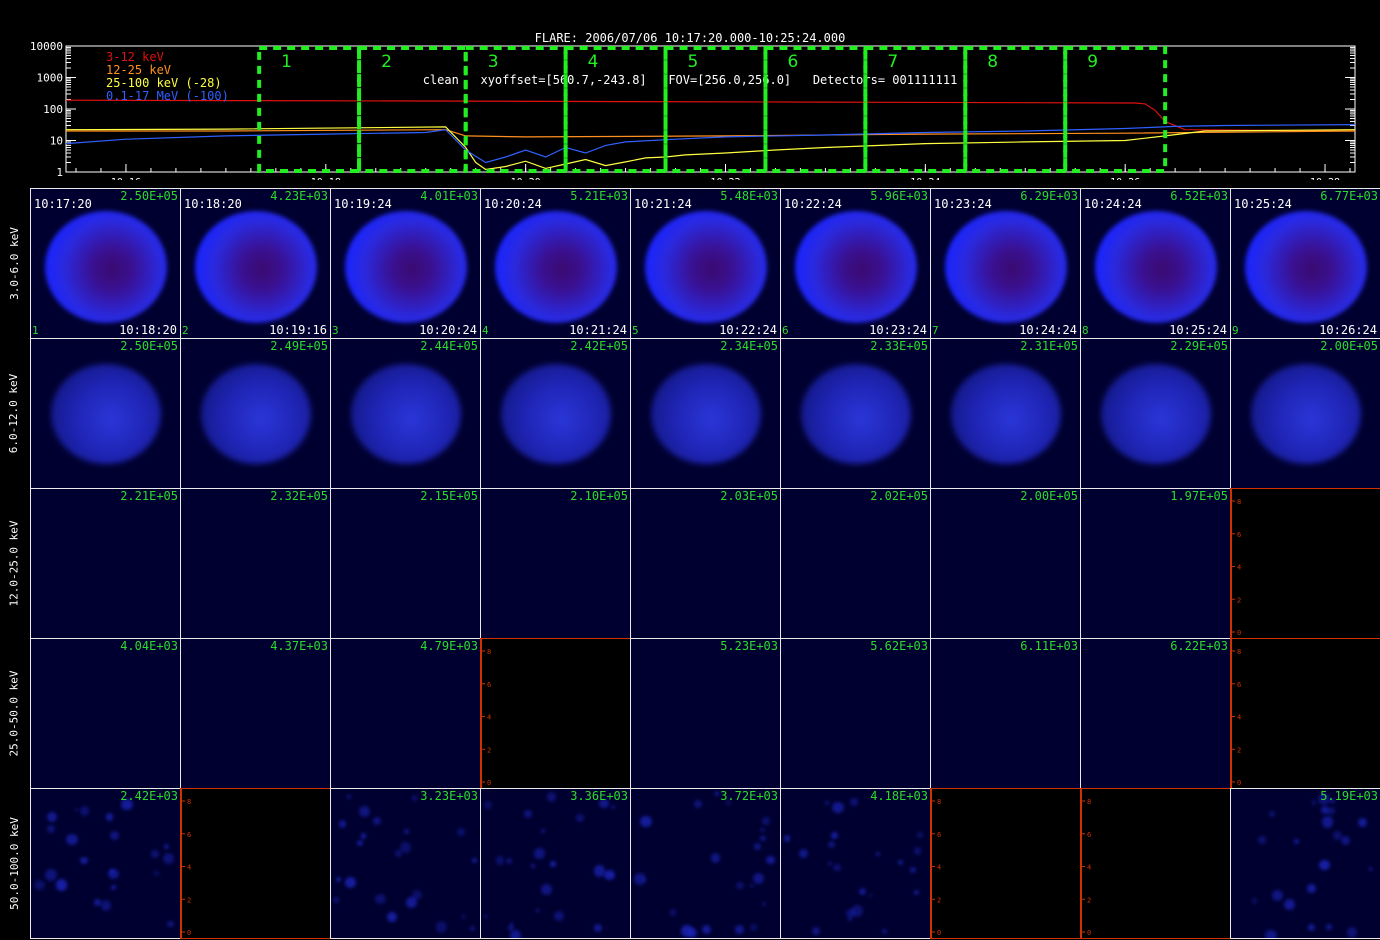  What do you see at coordinates (255, 563) in the screenshot?
I see `image-tile: 2.32E+05` at bounding box center [255, 563].